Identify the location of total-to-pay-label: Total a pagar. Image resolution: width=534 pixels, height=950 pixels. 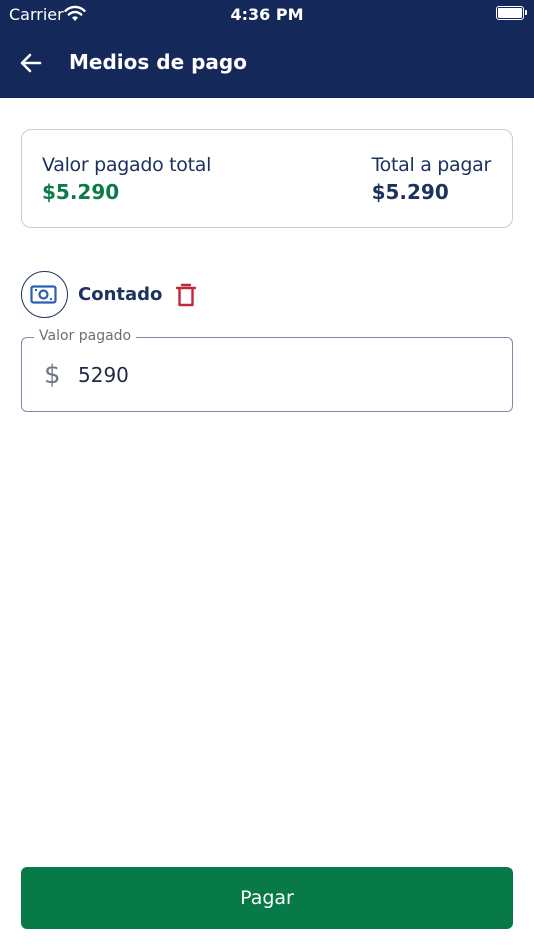
(431, 165).